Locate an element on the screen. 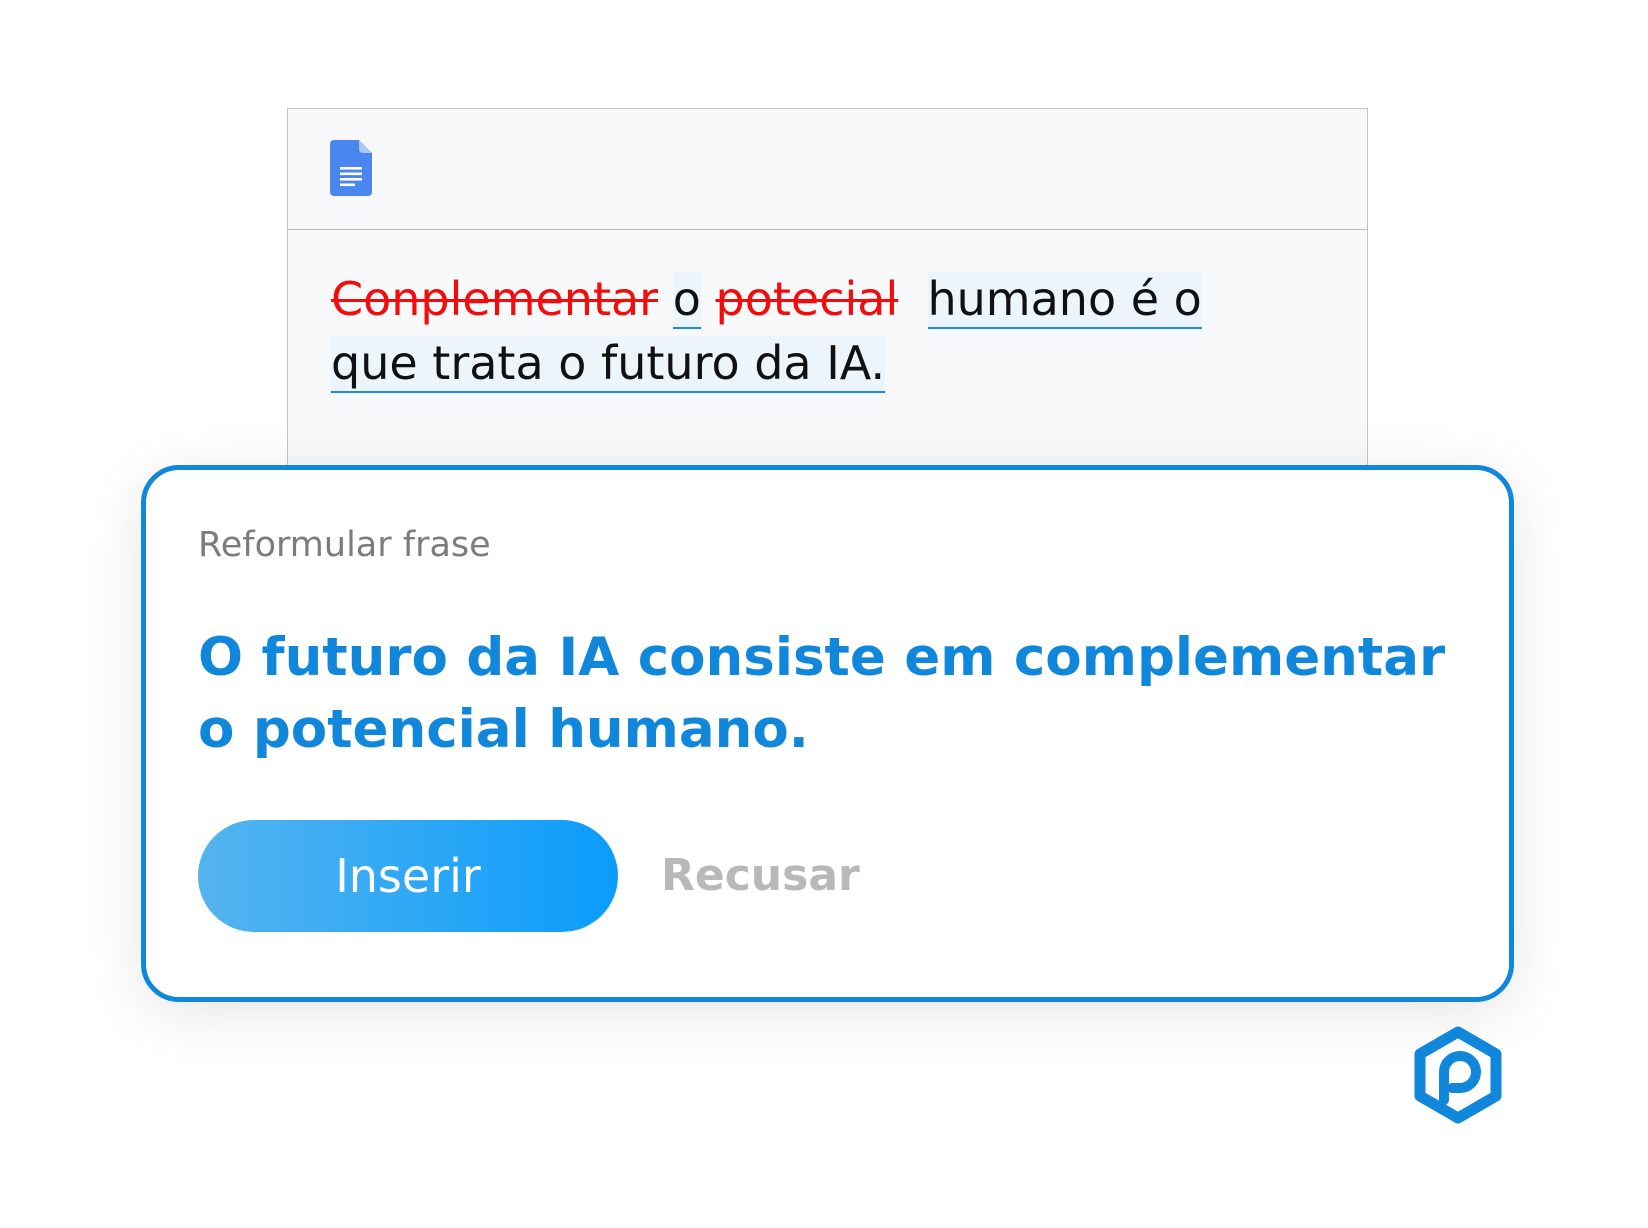 The height and width of the screenshot is (1228, 1648). deleted-word: potecial is located at coordinates (807, 299).